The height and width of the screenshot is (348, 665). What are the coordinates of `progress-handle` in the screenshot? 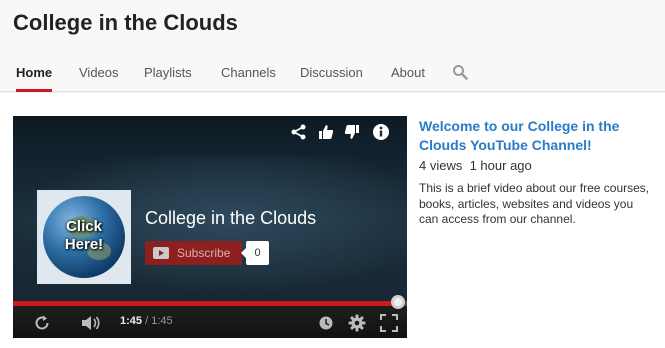 It's located at (398, 302).